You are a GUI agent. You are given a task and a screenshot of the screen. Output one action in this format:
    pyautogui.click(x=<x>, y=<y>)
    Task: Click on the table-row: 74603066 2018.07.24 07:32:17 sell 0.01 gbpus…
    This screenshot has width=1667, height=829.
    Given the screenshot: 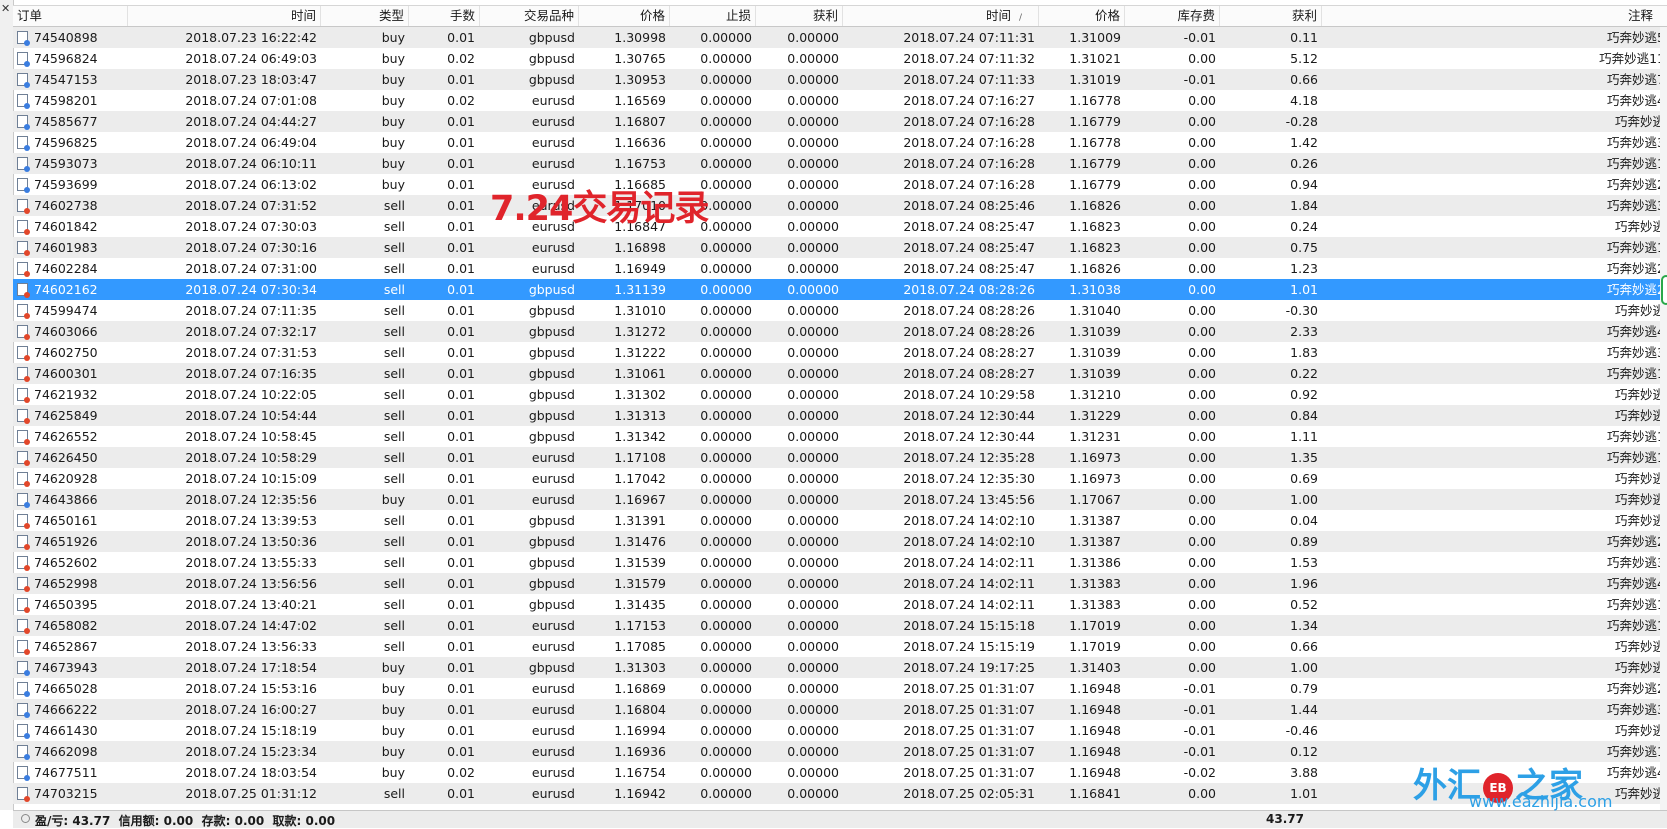 What is the action you would take?
    pyautogui.click(x=840, y=331)
    